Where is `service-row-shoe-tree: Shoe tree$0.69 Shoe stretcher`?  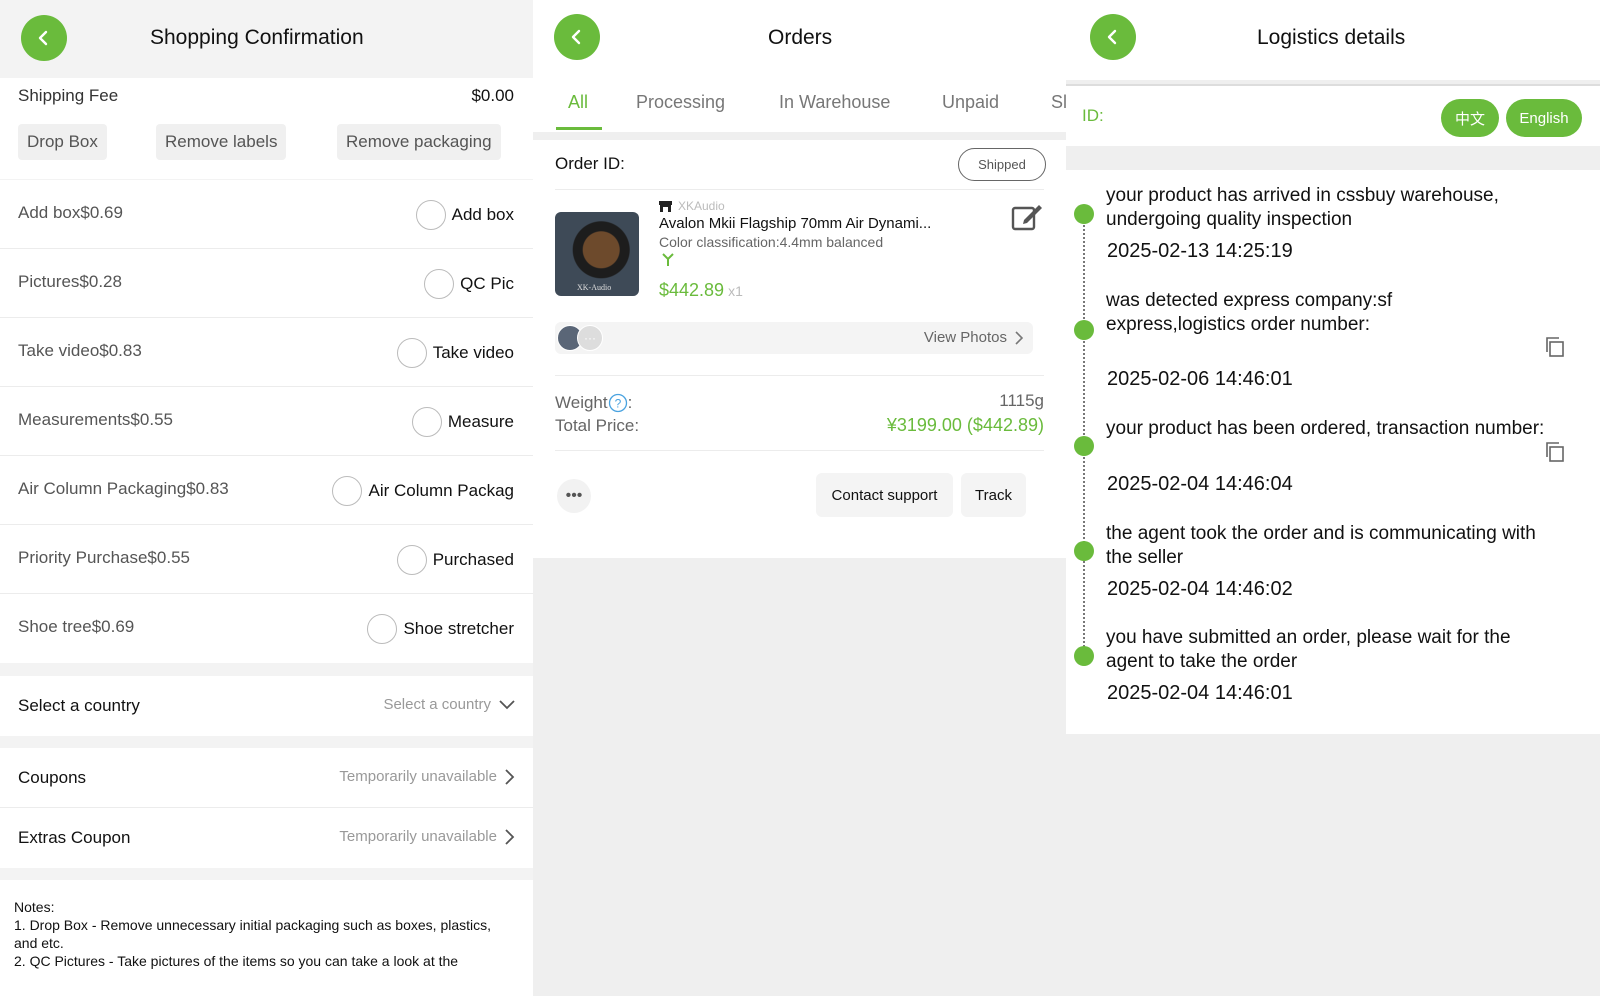 service-row-shoe-tree: Shoe tree$0.69 Shoe stretcher is located at coordinates (266, 628).